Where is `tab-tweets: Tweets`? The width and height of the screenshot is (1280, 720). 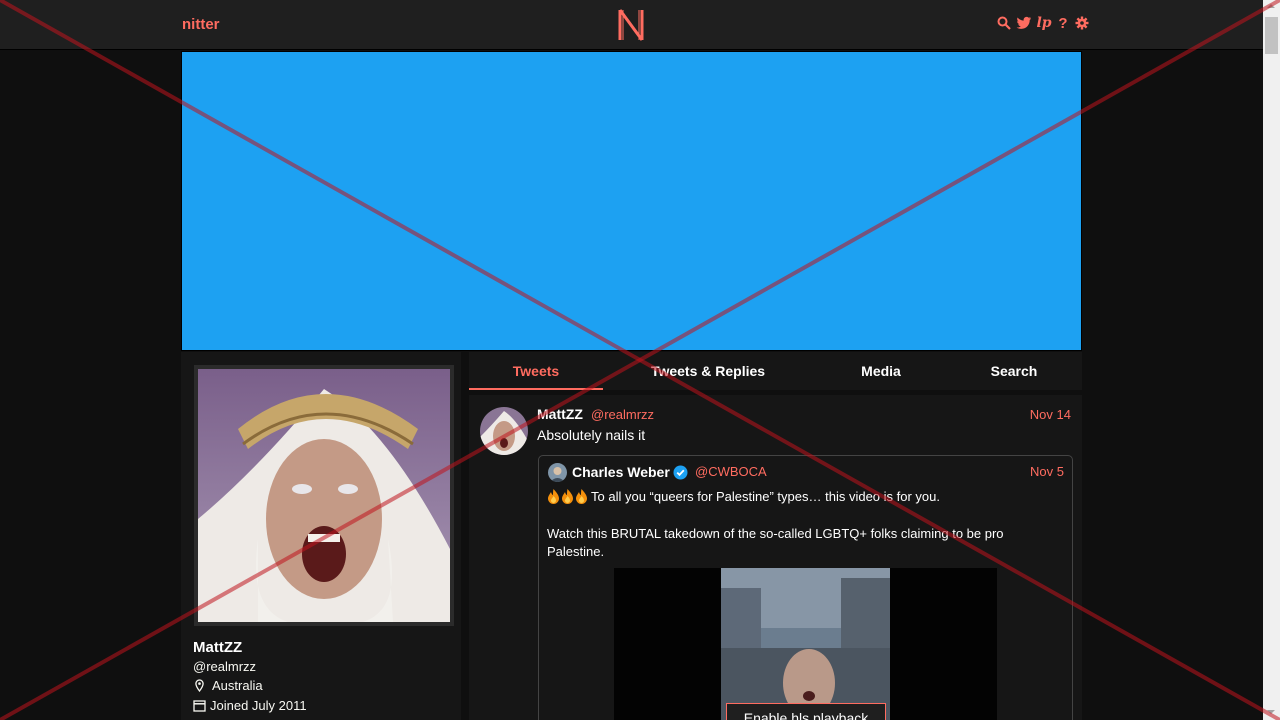 tab-tweets: Tweets is located at coordinates (536, 371).